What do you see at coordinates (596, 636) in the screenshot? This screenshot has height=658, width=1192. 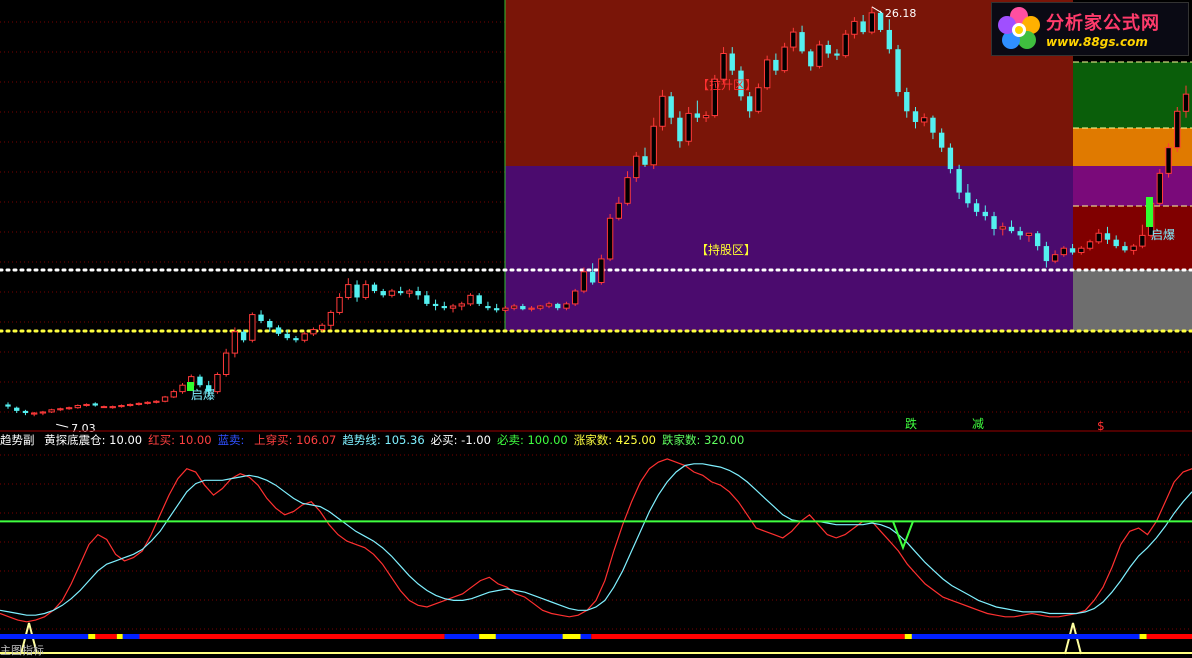 I see `signal-ribbon` at bounding box center [596, 636].